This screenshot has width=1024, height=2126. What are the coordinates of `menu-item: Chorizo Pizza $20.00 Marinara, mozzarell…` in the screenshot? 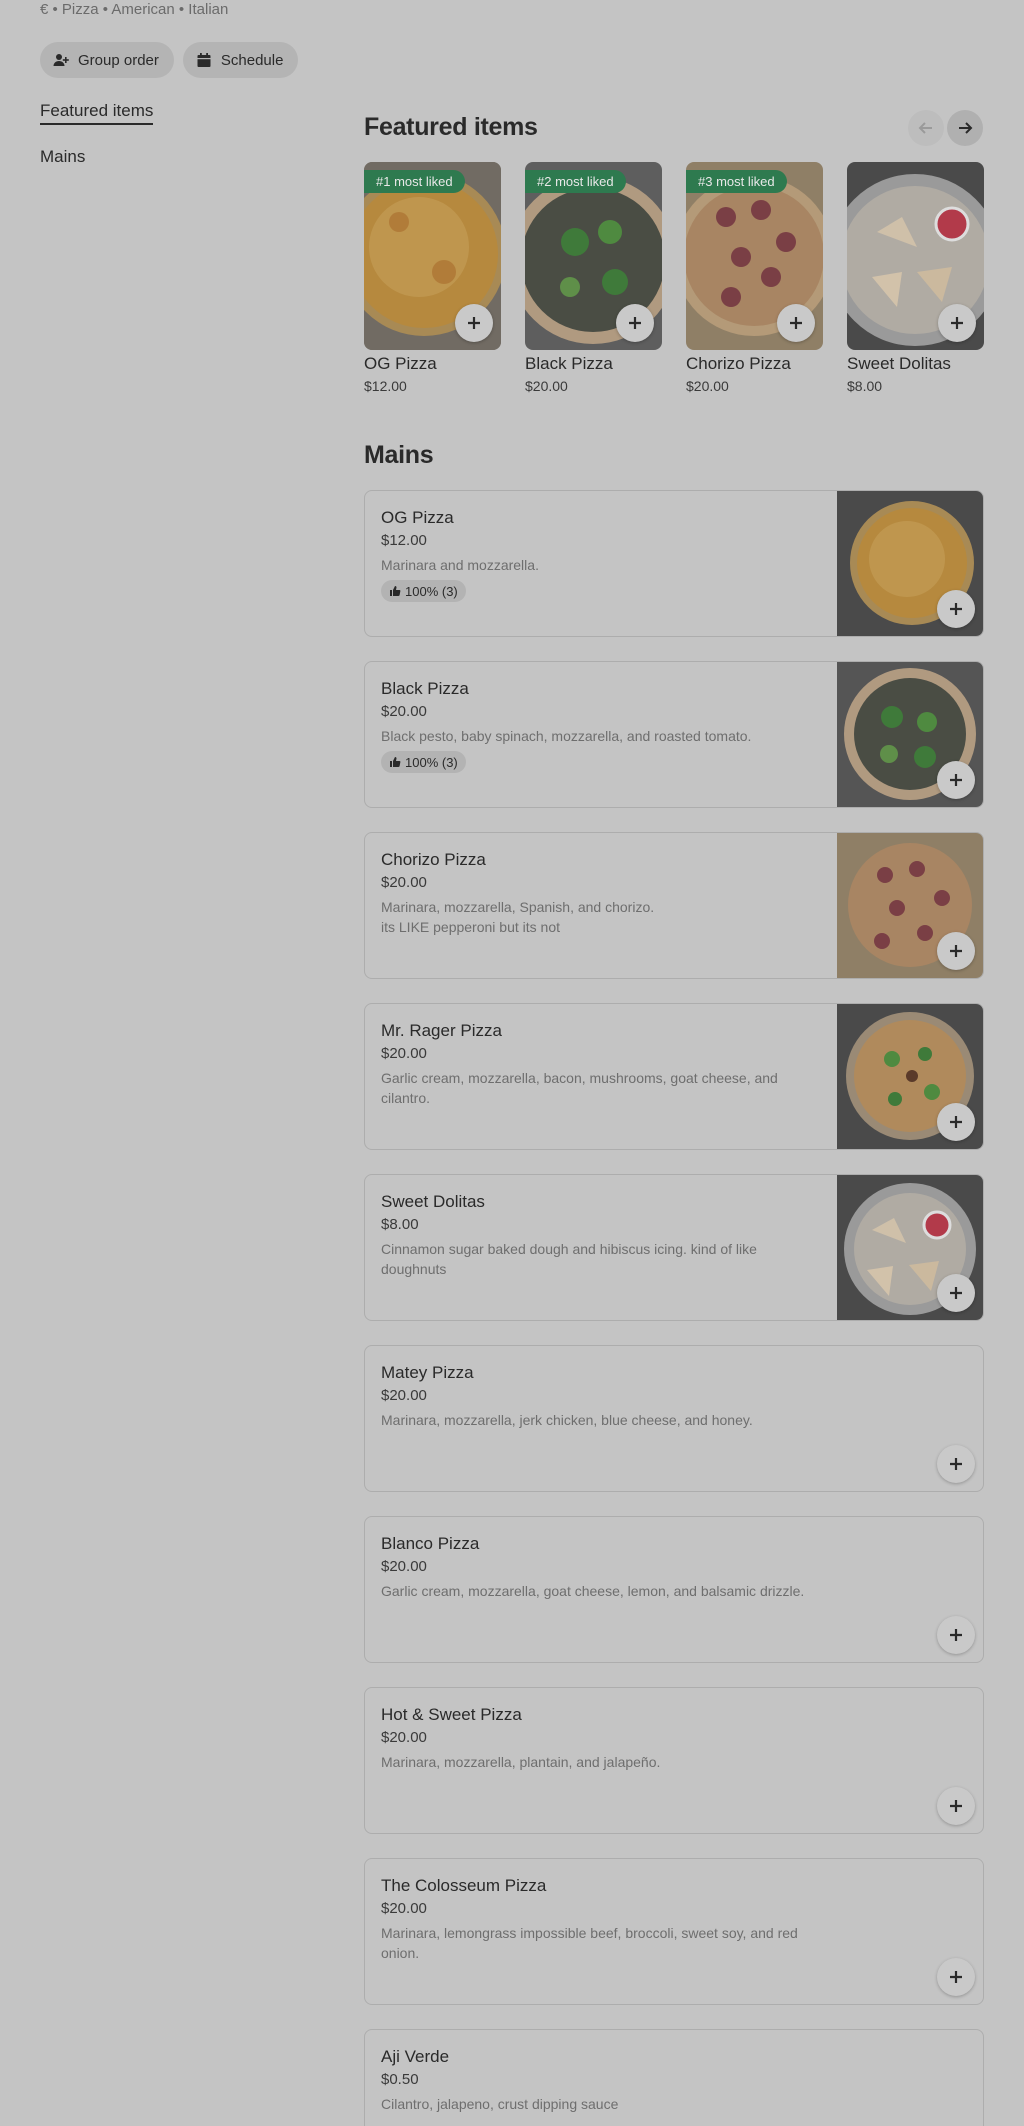 It's located at (674, 905).